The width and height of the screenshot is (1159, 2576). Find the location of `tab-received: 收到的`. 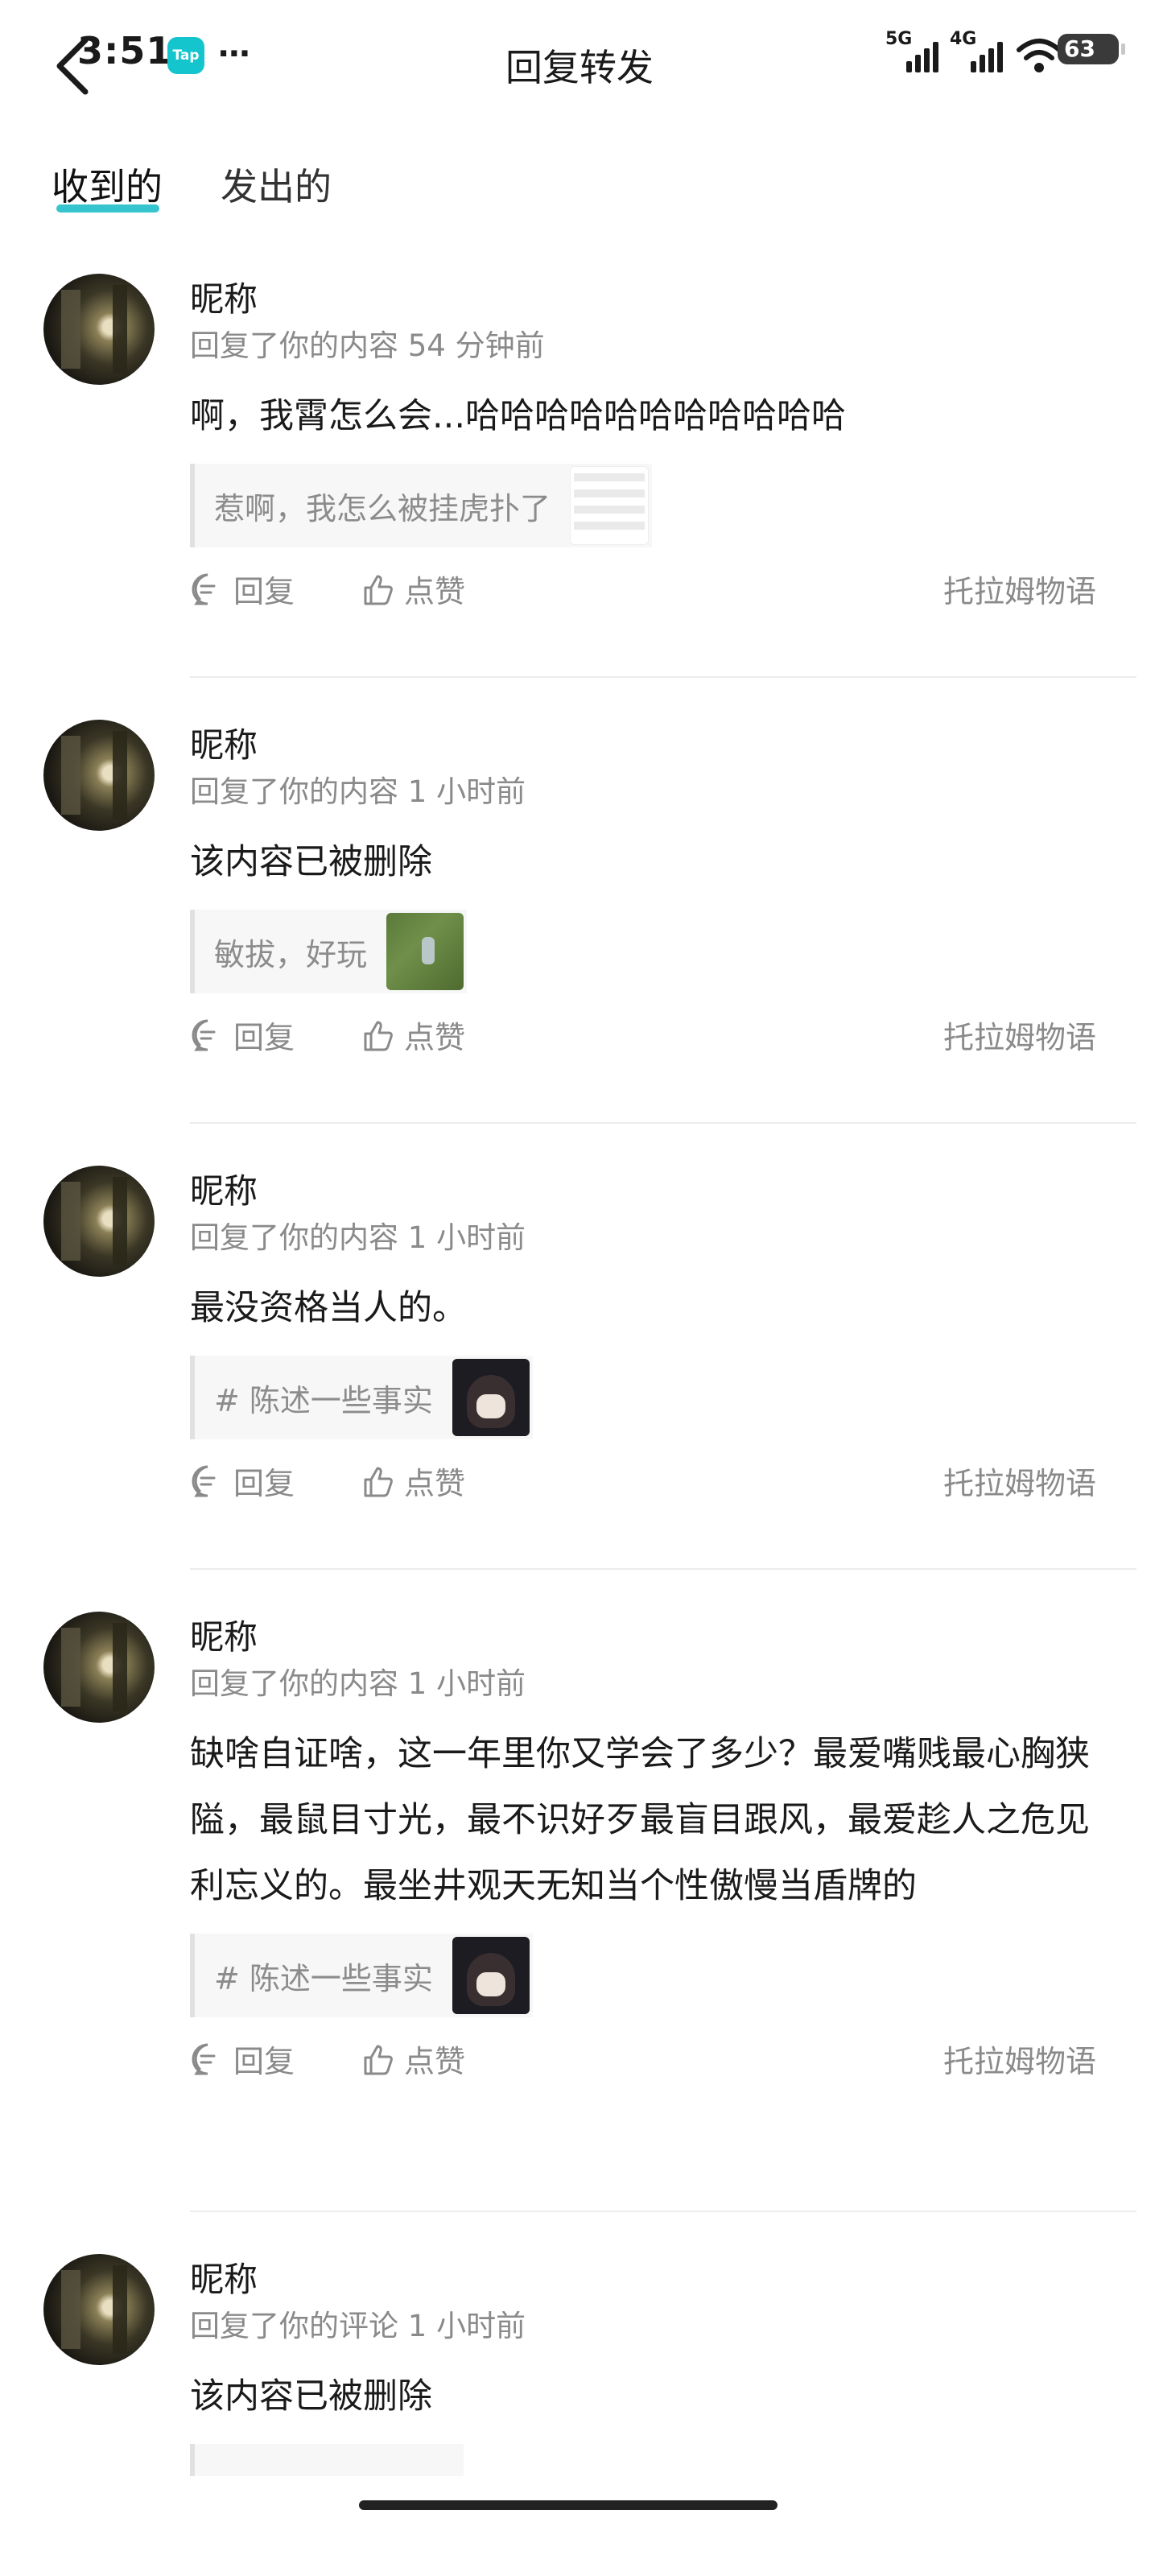

tab-received: 收到的 is located at coordinates (107, 185).